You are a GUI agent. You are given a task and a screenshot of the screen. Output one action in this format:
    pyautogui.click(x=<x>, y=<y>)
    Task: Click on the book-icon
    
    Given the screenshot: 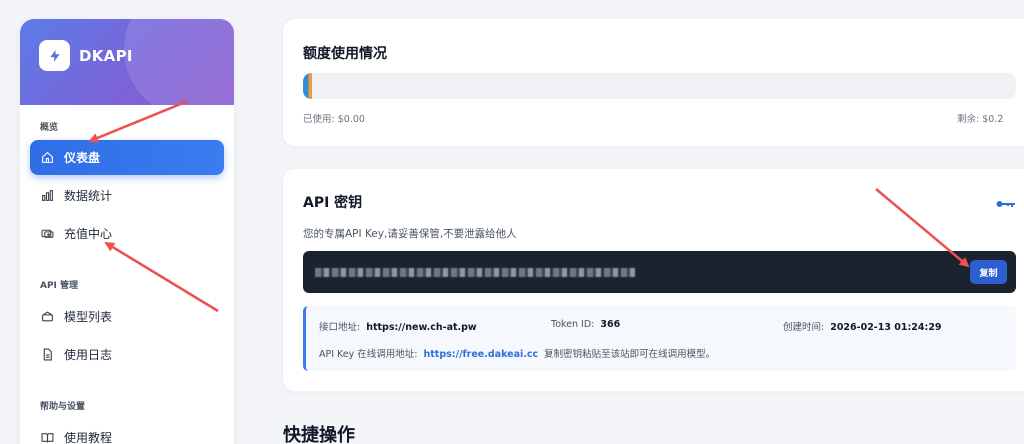 What is the action you would take?
    pyautogui.click(x=47, y=437)
    